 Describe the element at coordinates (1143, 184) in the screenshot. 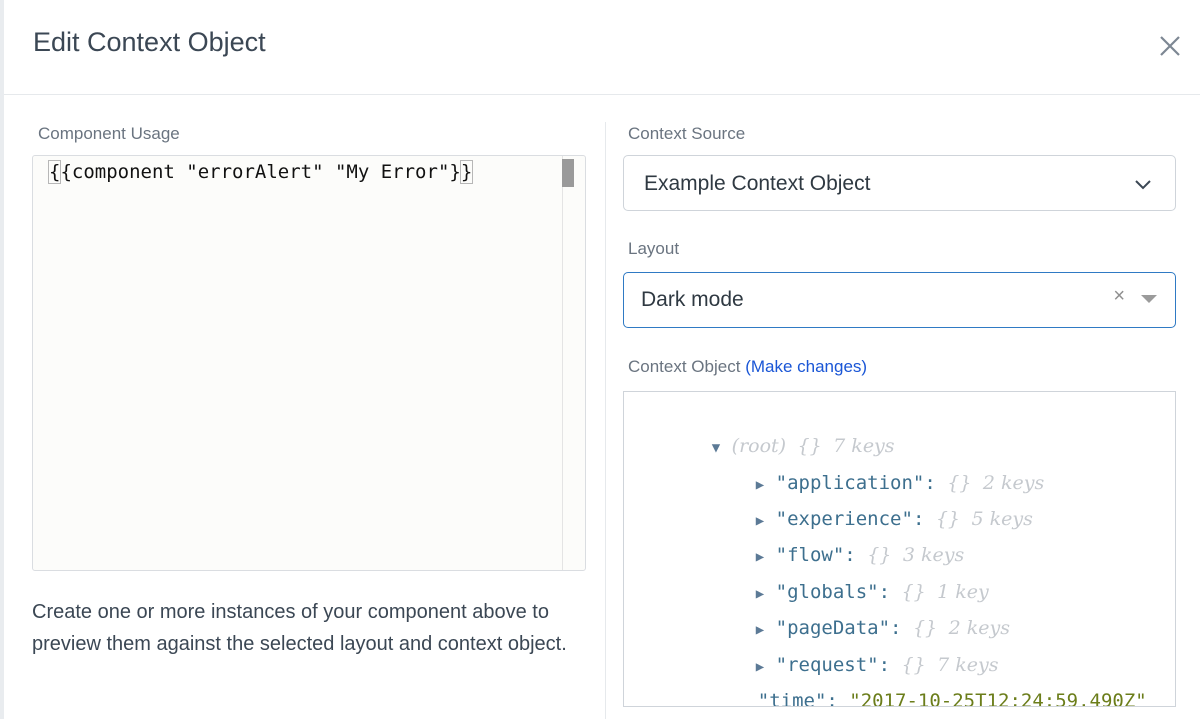

I see `chevron-down-icon` at that location.